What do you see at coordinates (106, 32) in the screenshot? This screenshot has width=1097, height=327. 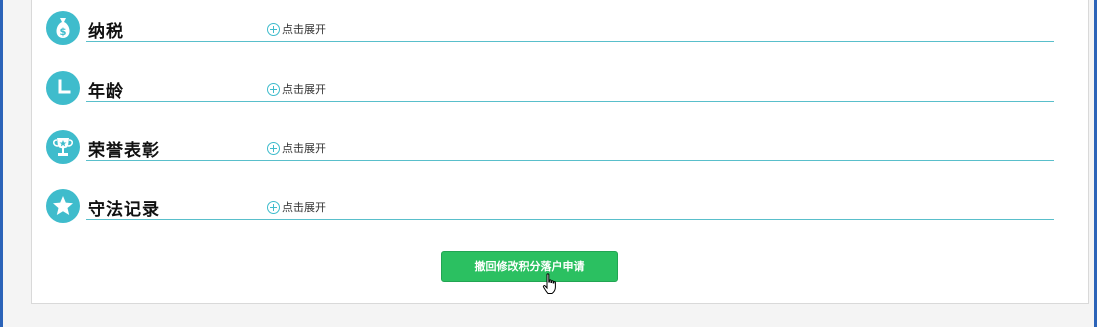 I see `section-title: 纳税` at bounding box center [106, 32].